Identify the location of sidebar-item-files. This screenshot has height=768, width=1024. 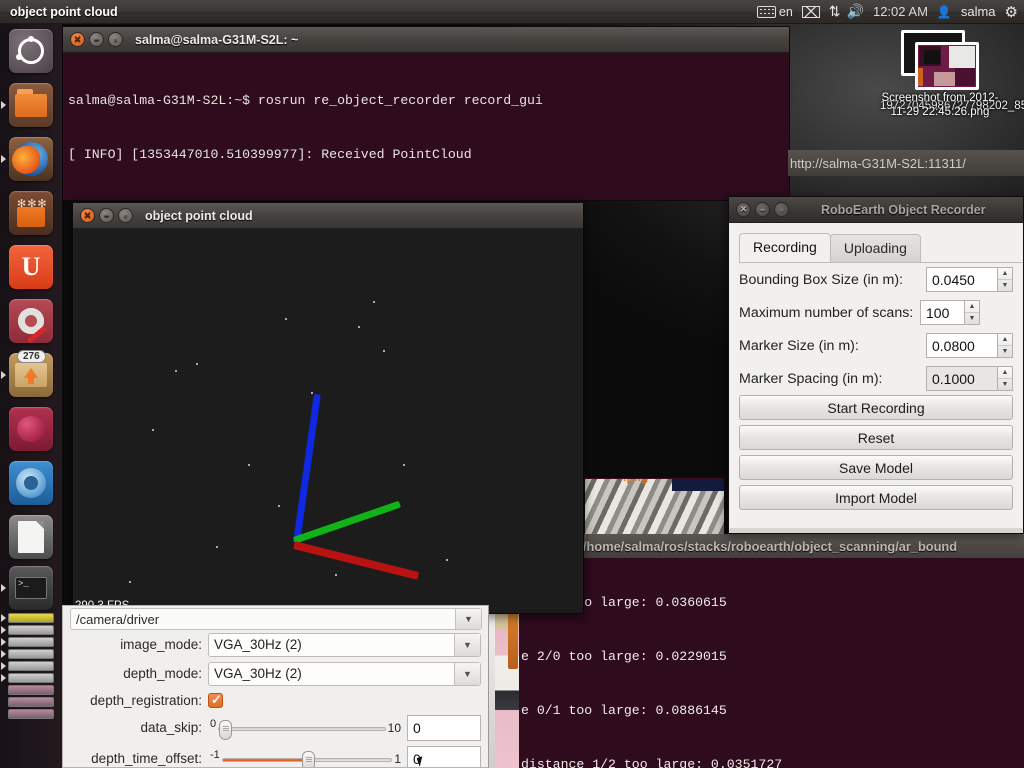
(31, 105).